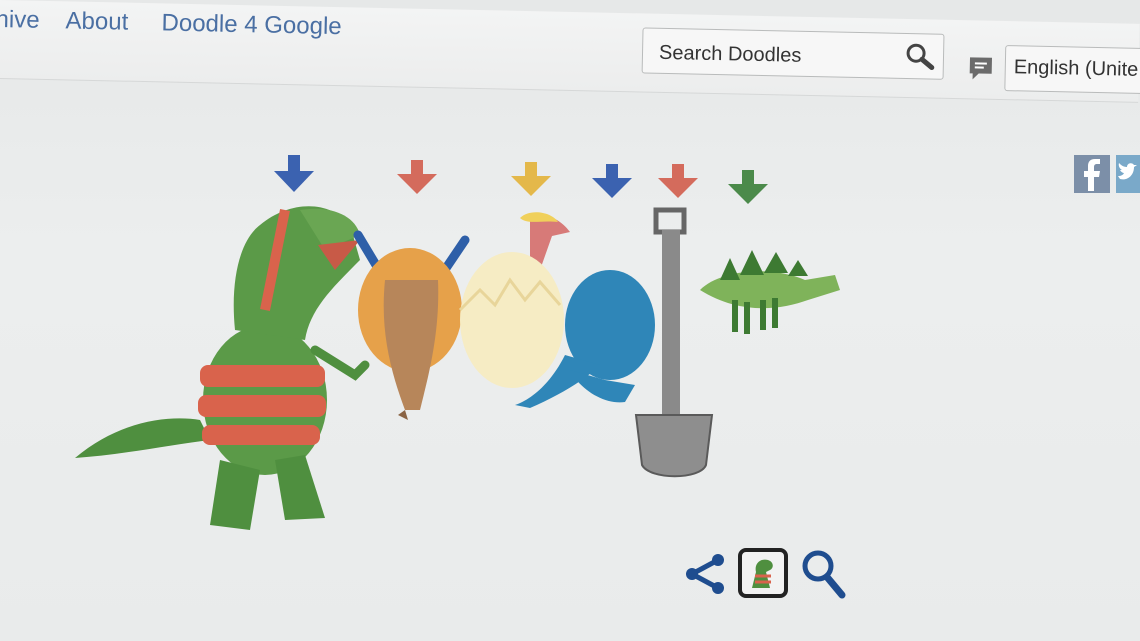  What do you see at coordinates (748, 187) in the screenshot?
I see `green-arrow` at bounding box center [748, 187].